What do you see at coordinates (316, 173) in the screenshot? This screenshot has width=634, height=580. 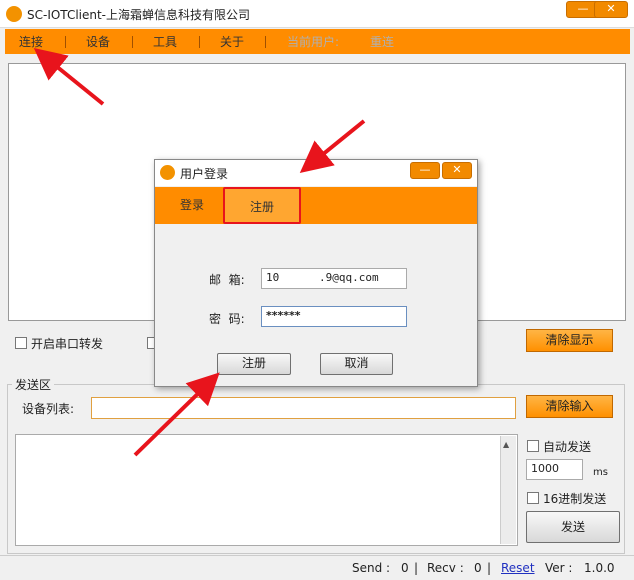 I see `dialog-title-bar: 用户登录 — ✕` at bounding box center [316, 173].